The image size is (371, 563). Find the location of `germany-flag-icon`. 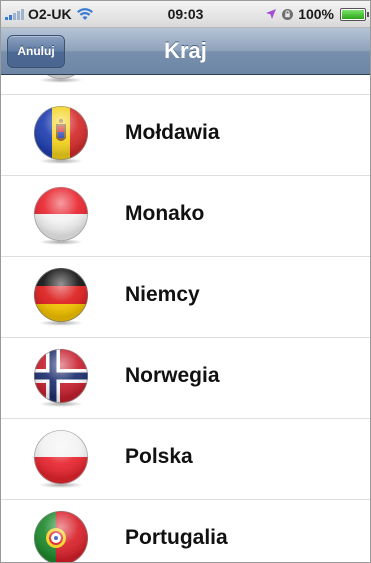

germany-flag-icon is located at coordinates (61, 297).